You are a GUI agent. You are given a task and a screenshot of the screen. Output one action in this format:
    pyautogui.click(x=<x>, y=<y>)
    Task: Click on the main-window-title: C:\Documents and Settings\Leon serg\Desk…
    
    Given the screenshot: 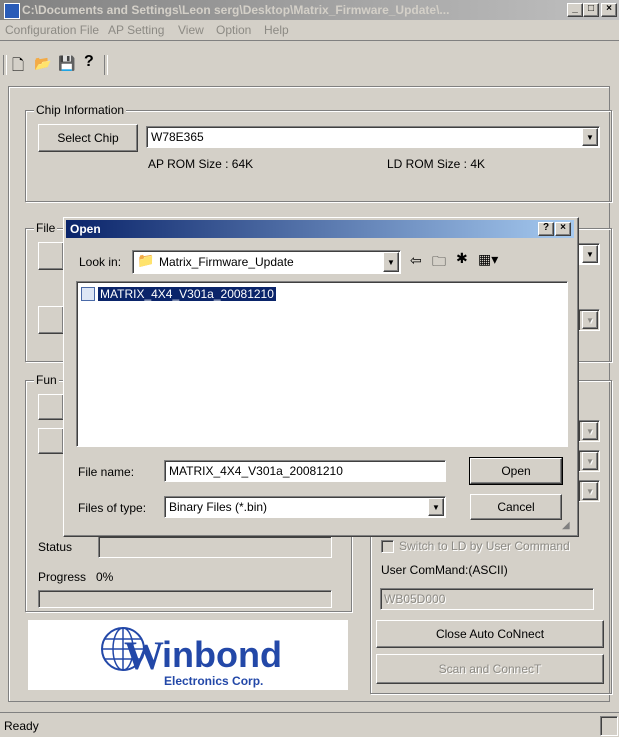 What is the action you would take?
    pyautogui.click(x=236, y=10)
    